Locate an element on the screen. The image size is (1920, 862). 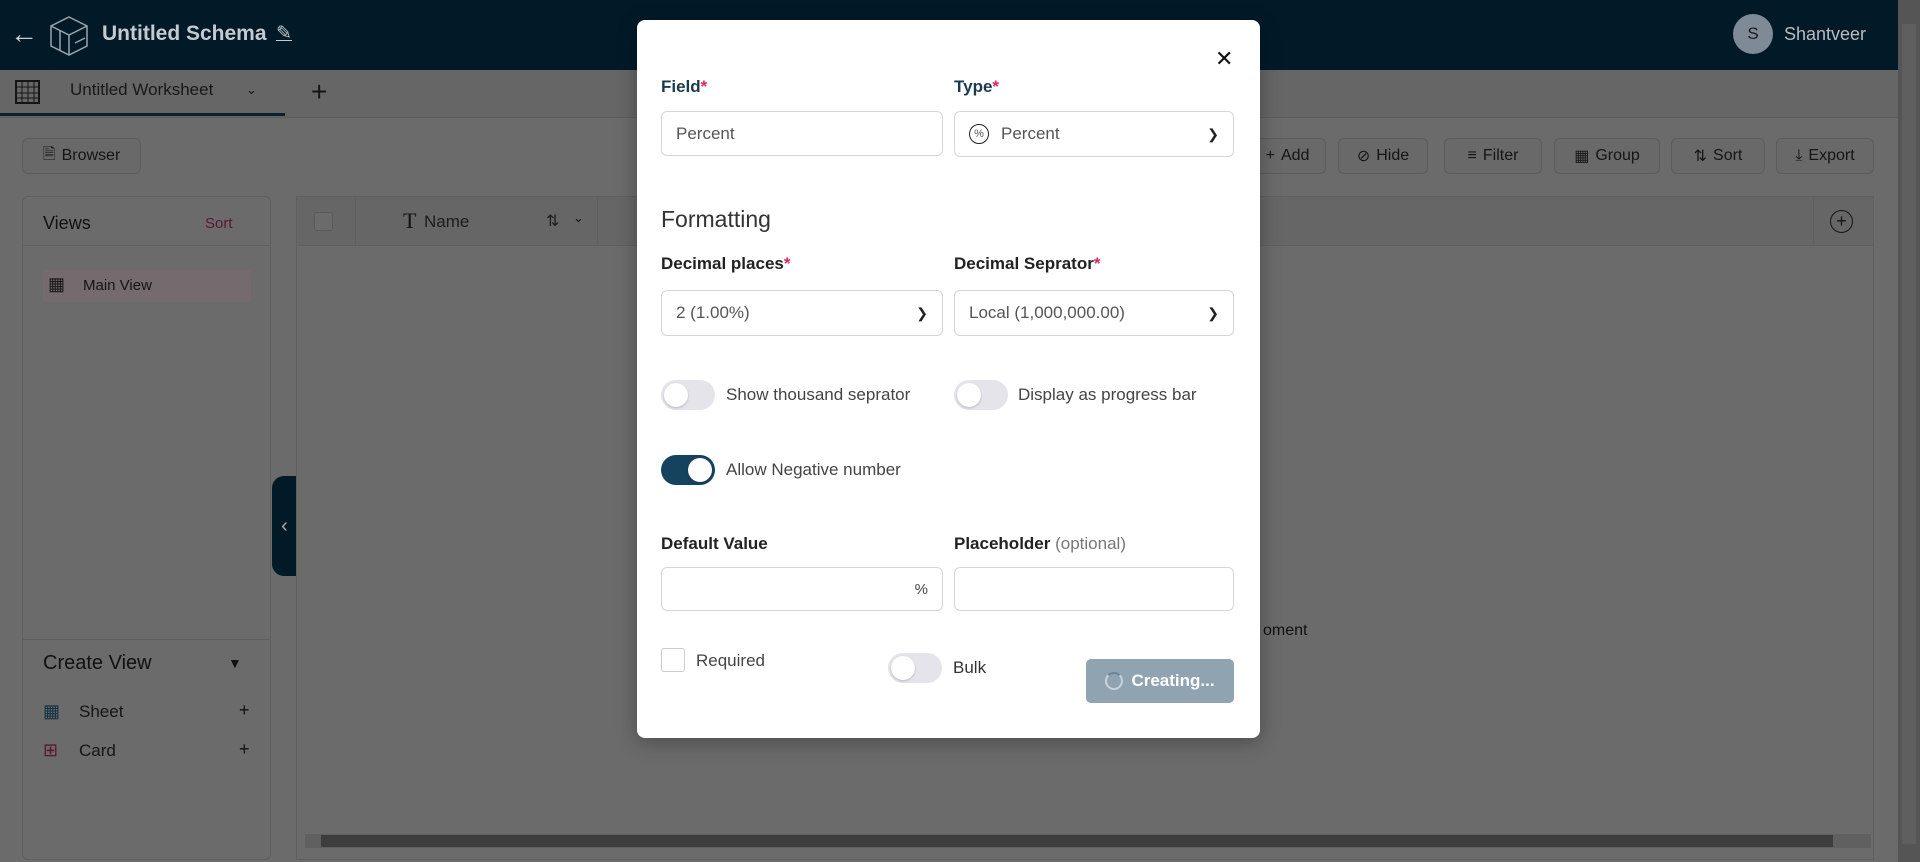
optional-hint: (optional) is located at coordinates (1090, 543).